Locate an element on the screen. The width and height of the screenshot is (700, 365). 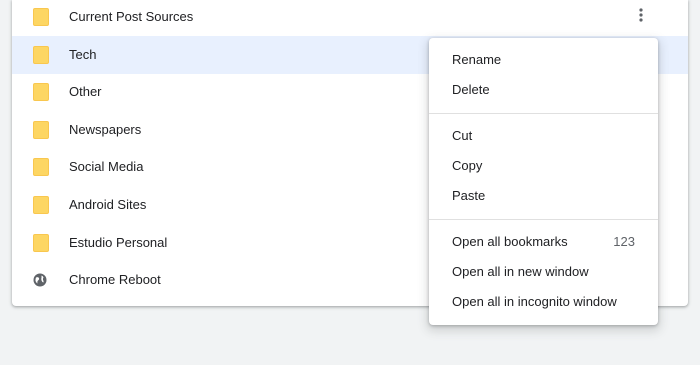
menu-item-label: Open all in incognito window is located at coordinates (534, 301).